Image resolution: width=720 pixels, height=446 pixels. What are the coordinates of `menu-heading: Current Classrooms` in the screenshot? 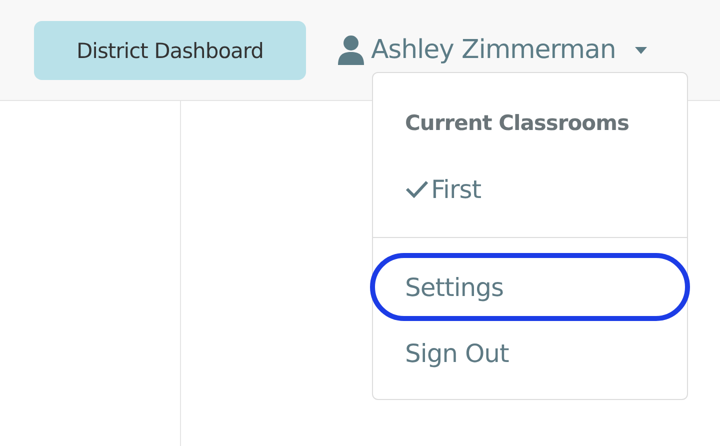 It's located at (517, 123).